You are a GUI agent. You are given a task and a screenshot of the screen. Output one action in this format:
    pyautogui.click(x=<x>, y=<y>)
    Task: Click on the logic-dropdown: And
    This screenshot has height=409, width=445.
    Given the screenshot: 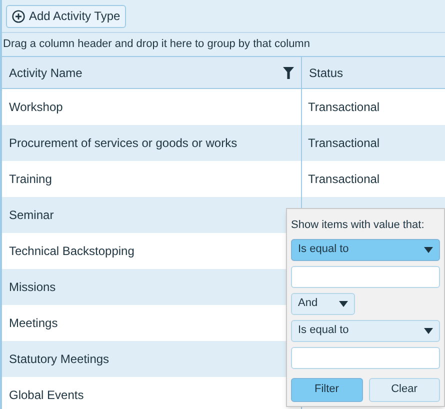 What is the action you would take?
    pyautogui.click(x=323, y=303)
    